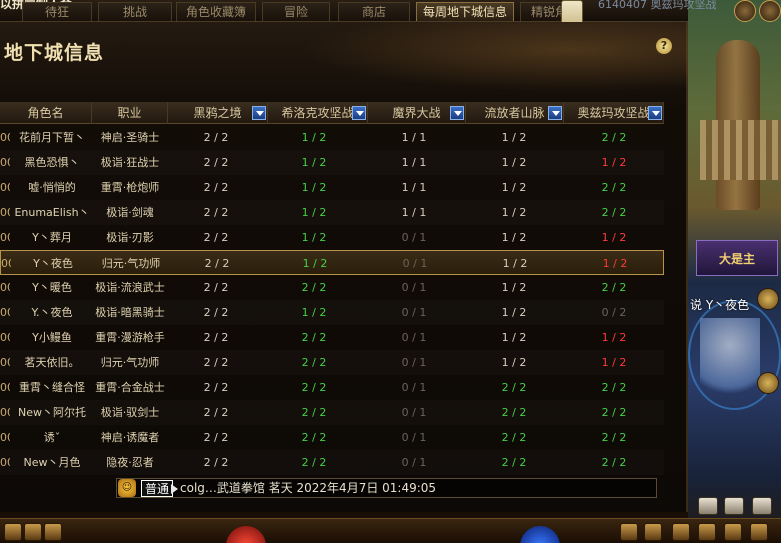 This screenshot has width=781, height=543. Describe the element at coordinates (734, 506) in the screenshot. I see `phone-icon` at that location.